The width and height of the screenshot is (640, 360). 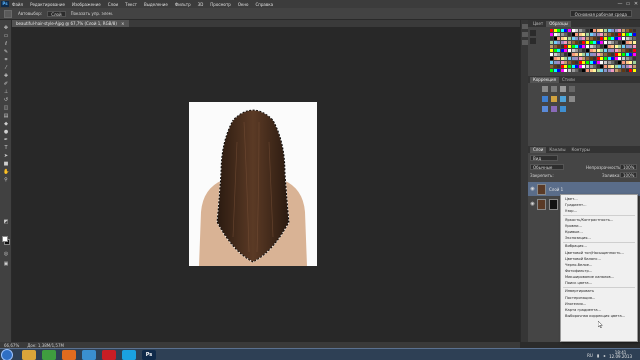 What do you see at coordinates (532, 204) in the screenshot?
I see `eye-icon: ◉` at bounding box center [532, 204].